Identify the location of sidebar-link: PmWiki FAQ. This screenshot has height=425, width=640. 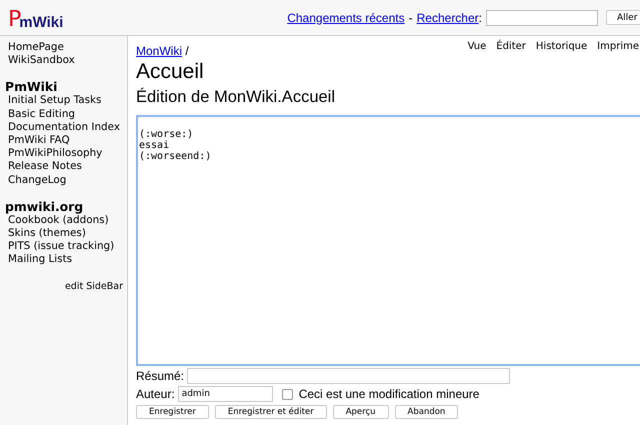
(39, 141).